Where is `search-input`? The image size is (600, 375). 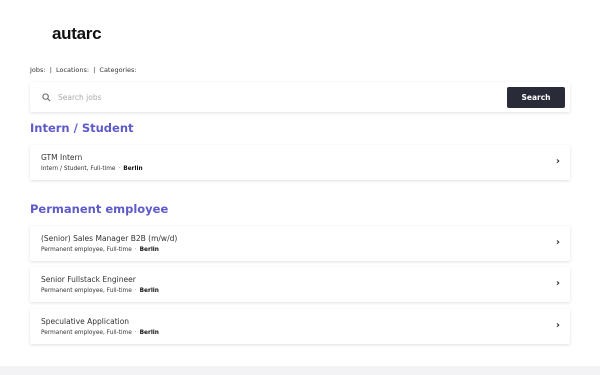 search-input is located at coordinates (280, 97).